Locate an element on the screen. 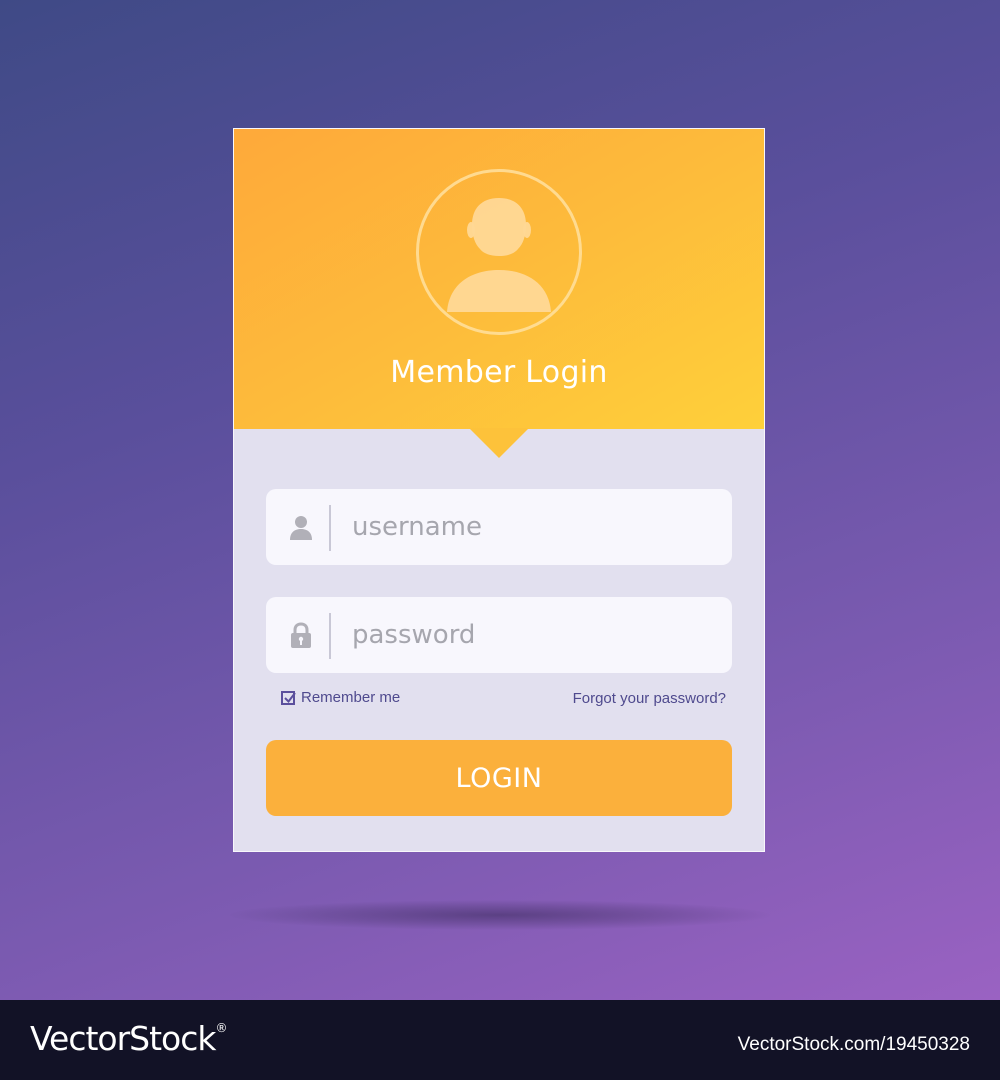 Image resolution: width=1000 pixels, height=1080 pixels. watermark-bar: VectorStock® VectorStock.com/19450328 is located at coordinates (500, 1040).